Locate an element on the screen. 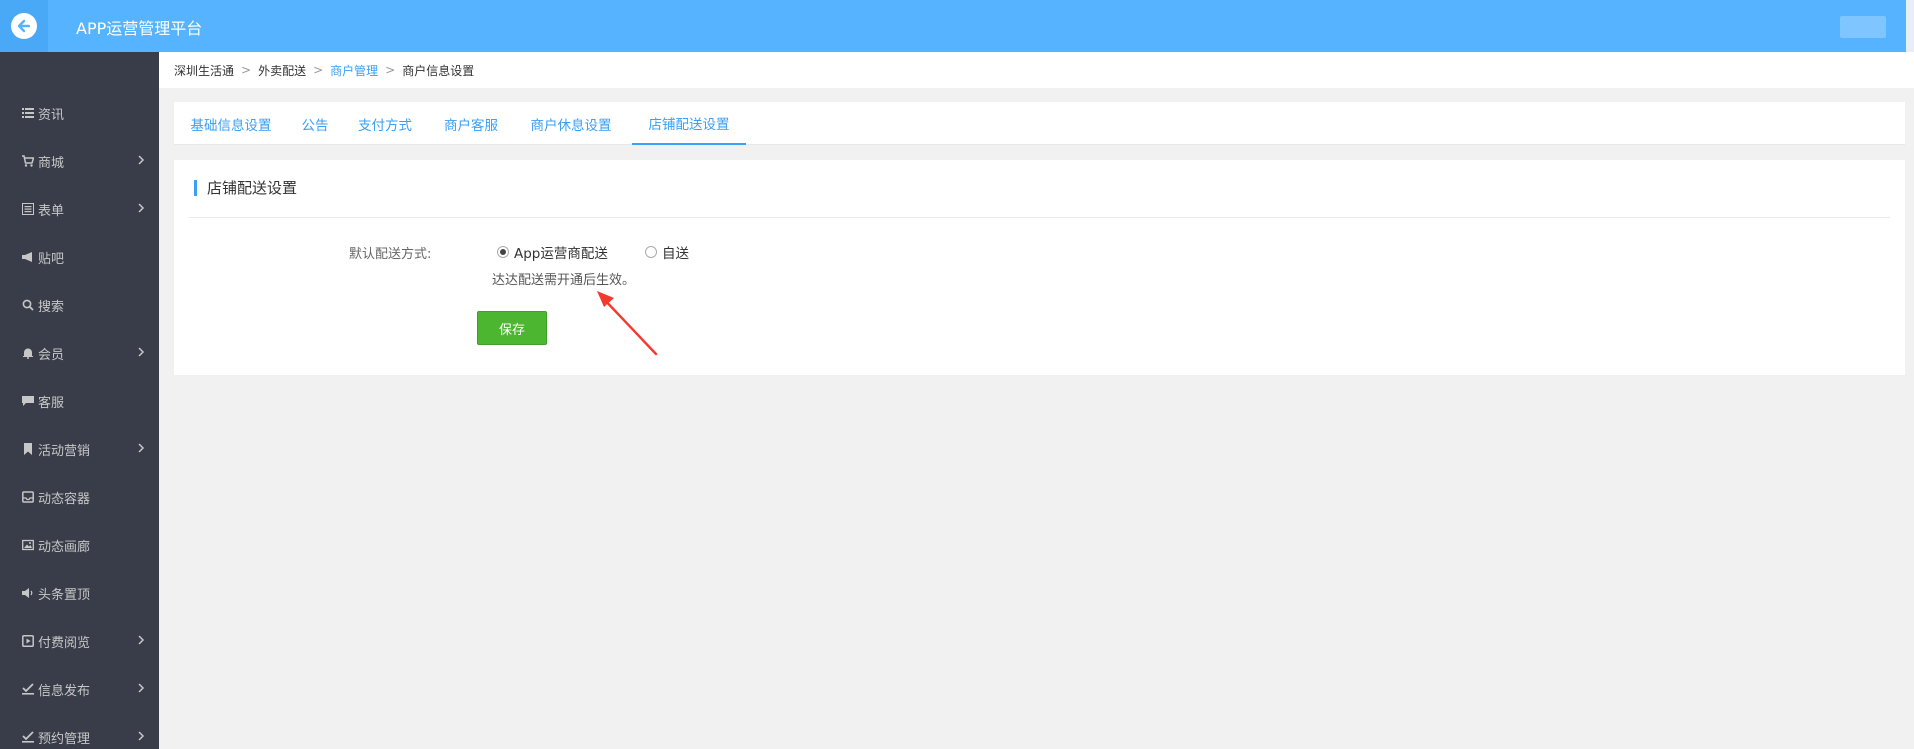  sidebar-item-label: 客服 is located at coordinates (51, 403).